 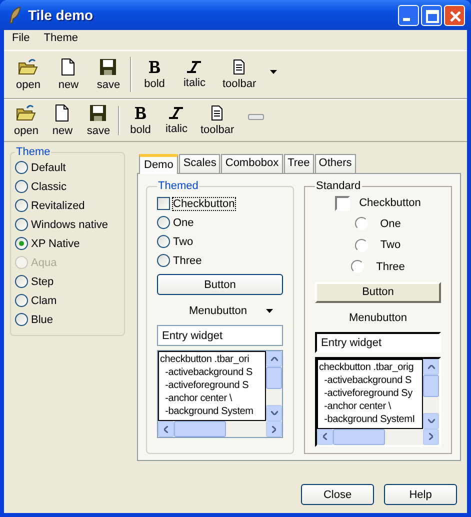 I want to click on text-area: checkbutton .tbar_orig -activebackground S -activeforeground Sy -anchor center \ -background SystemI, so click(x=378, y=401).